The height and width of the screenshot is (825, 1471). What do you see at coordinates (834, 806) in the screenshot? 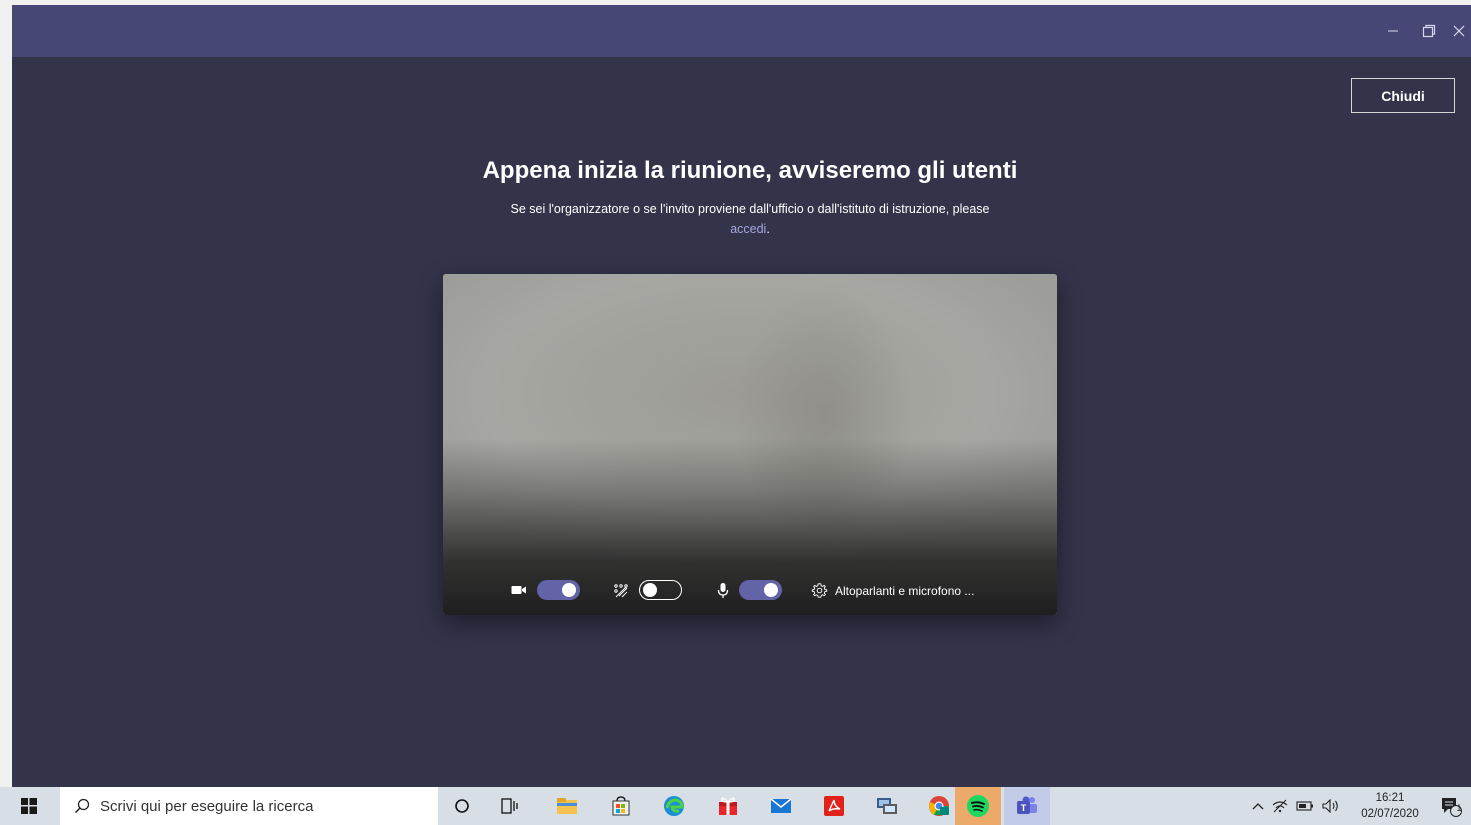
I see `acrobat-reader-icon` at bounding box center [834, 806].